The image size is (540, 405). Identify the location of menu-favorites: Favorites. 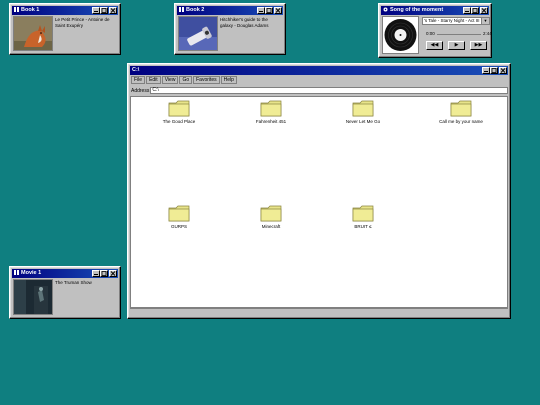
(206, 80).